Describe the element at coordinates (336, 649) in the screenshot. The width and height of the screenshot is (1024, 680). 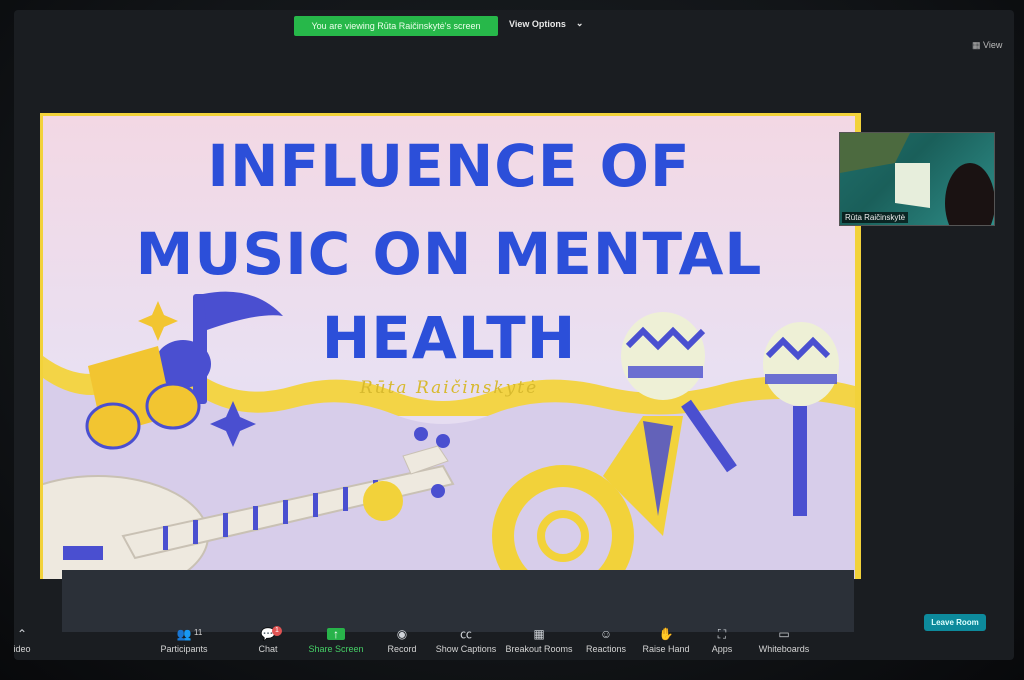
I see `share-screen-label: Share Screen` at that location.